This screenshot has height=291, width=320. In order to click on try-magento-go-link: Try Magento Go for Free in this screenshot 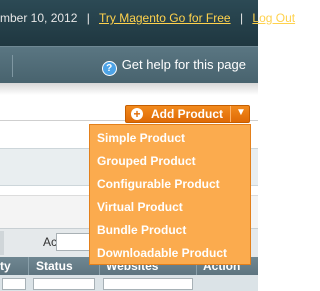, I will do `click(165, 18)`.